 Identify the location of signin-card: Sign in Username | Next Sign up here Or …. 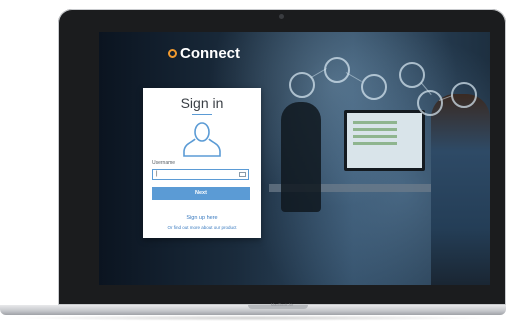
(202, 163).